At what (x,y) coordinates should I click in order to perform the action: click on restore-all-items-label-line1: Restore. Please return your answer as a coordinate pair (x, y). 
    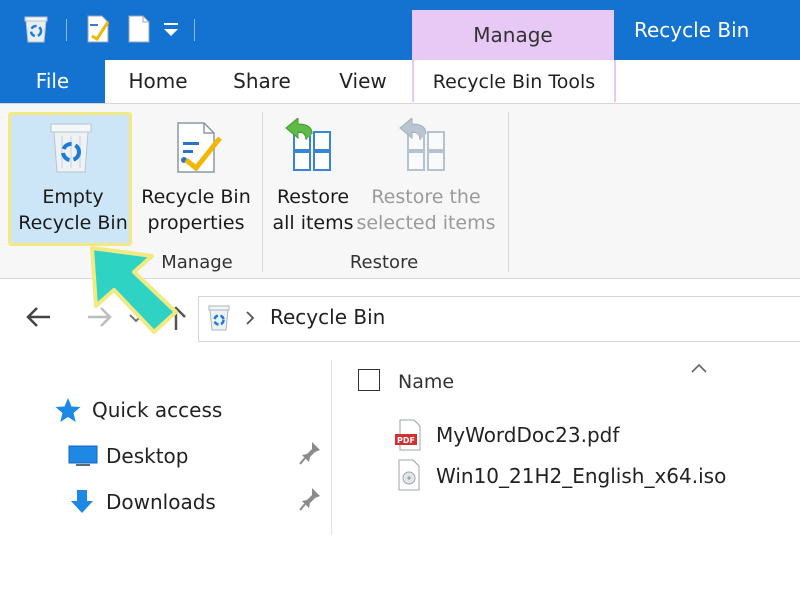
    Looking at the image, I should click on (313, 197).